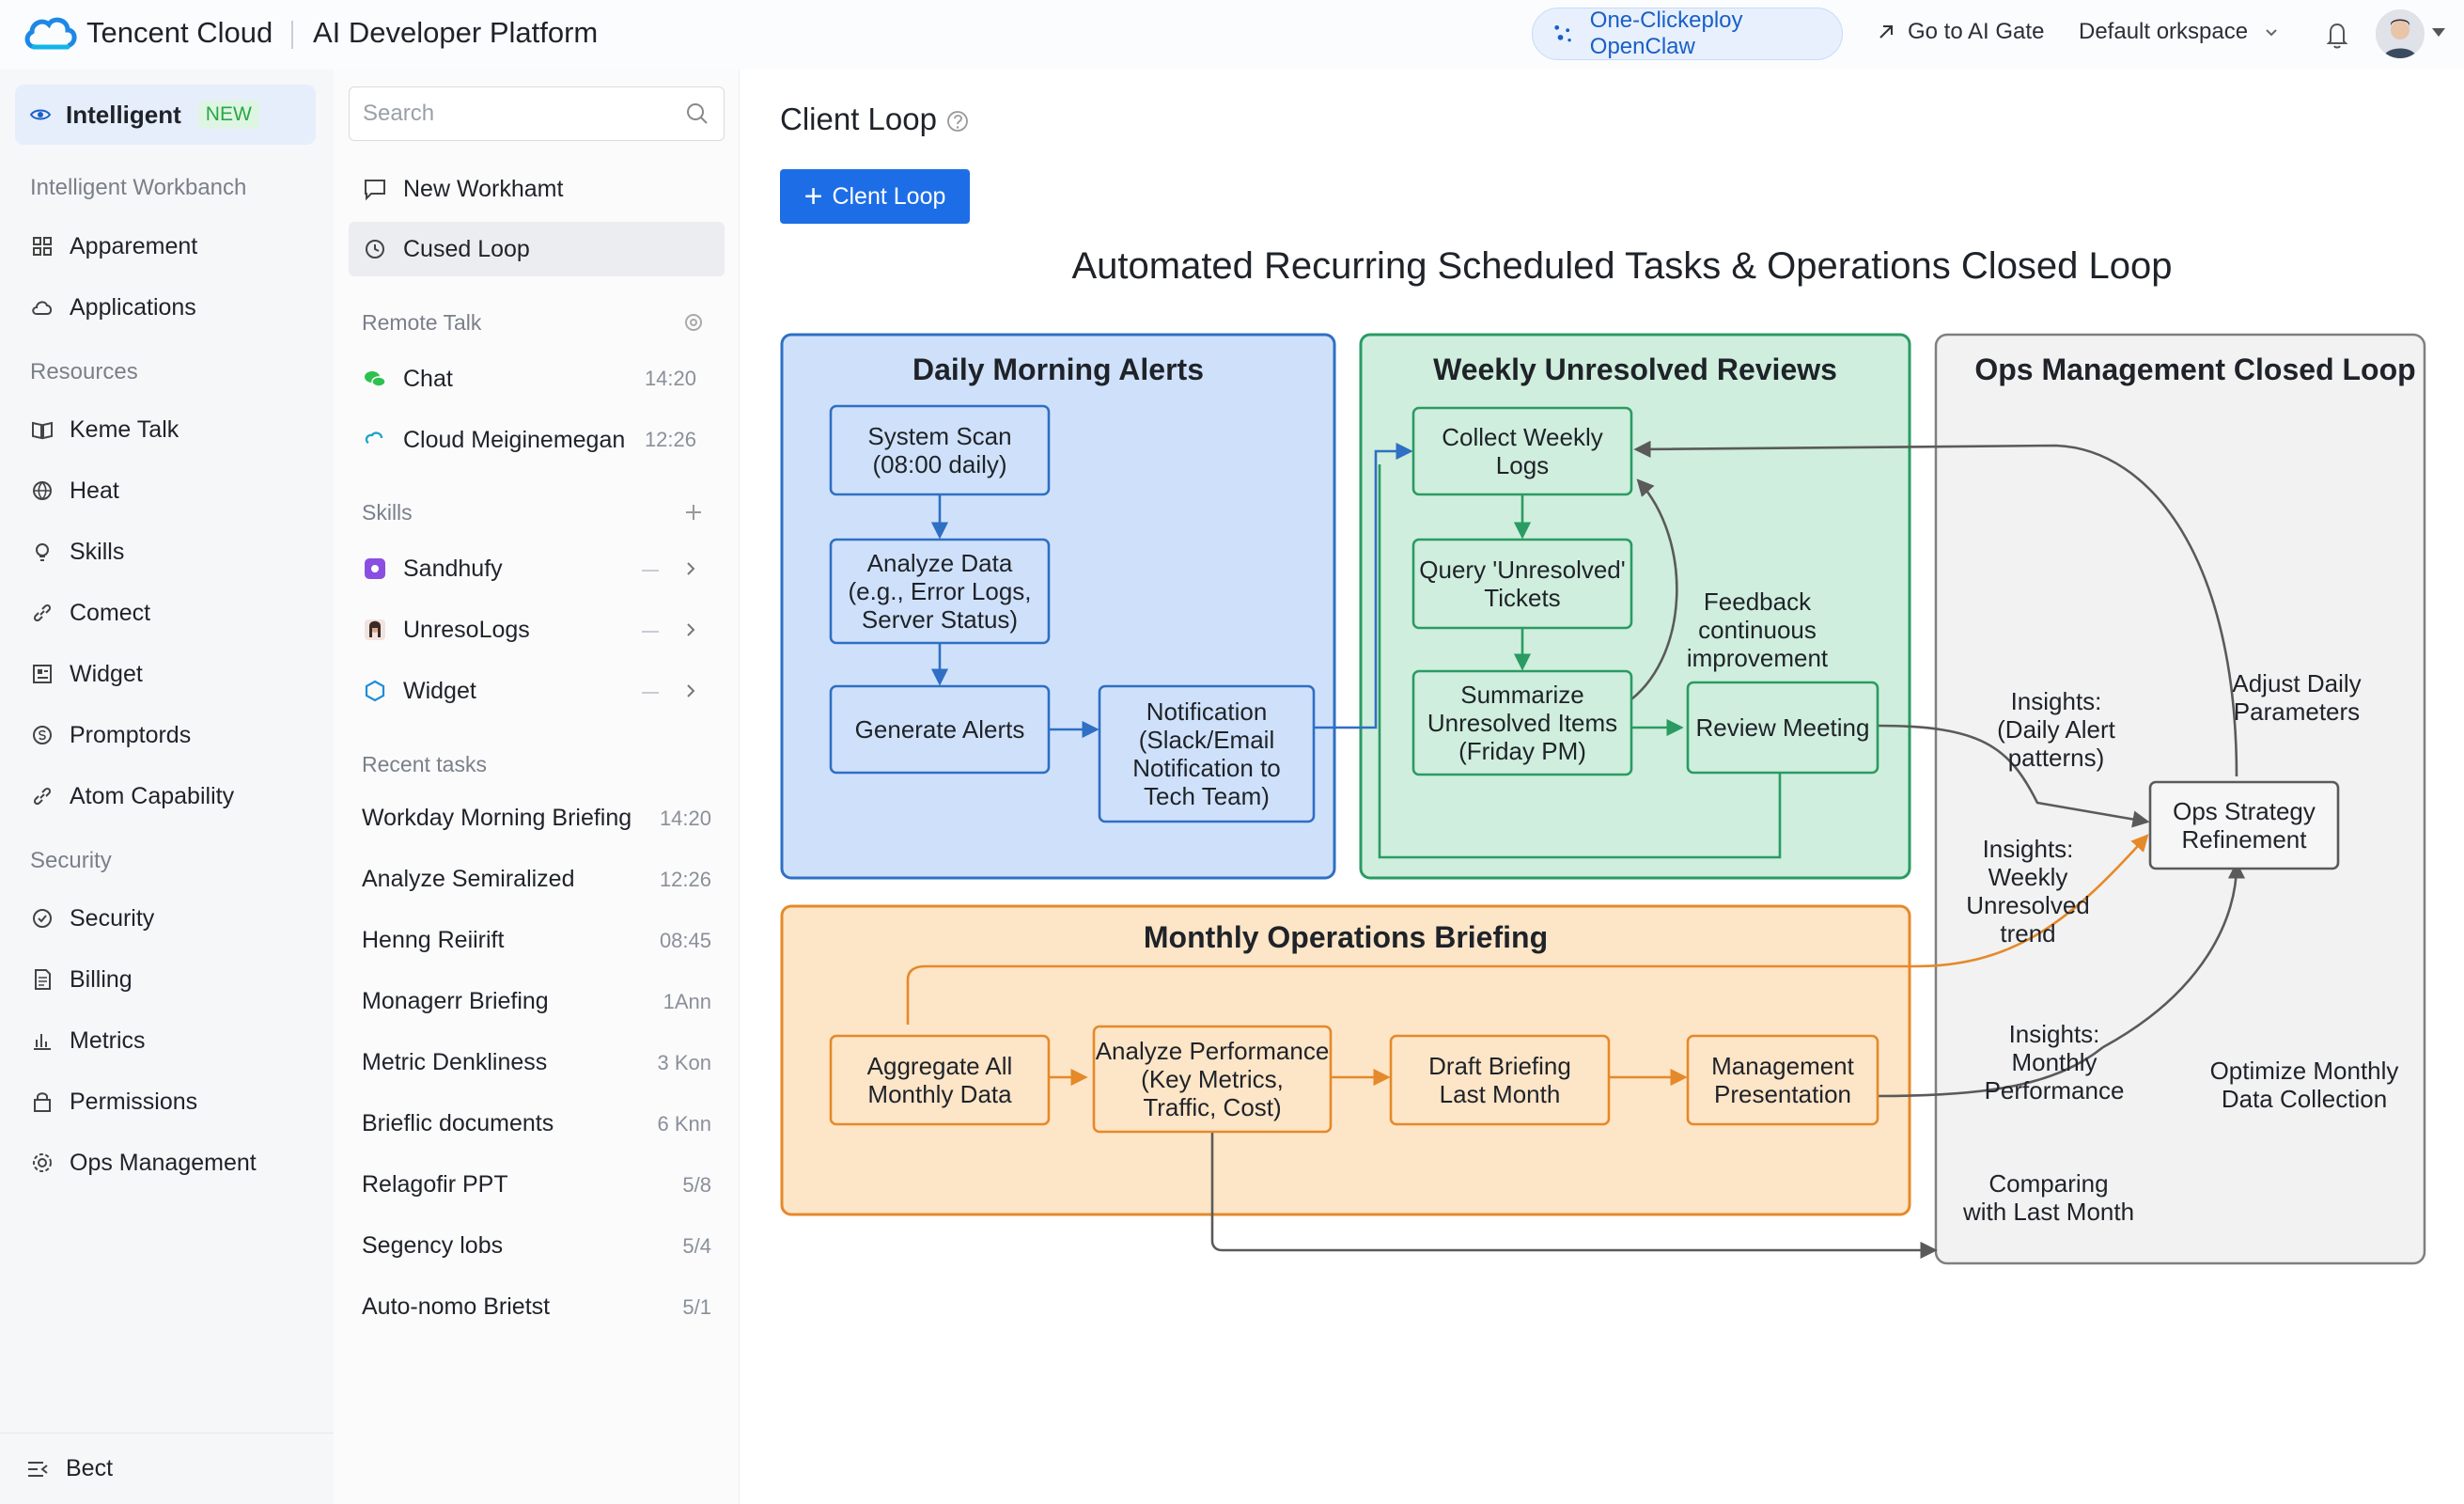 Image resolution: width=2464 pixels, height=1504 pixels. I want to click on nav-item-label: Heat, so click(94, 490).